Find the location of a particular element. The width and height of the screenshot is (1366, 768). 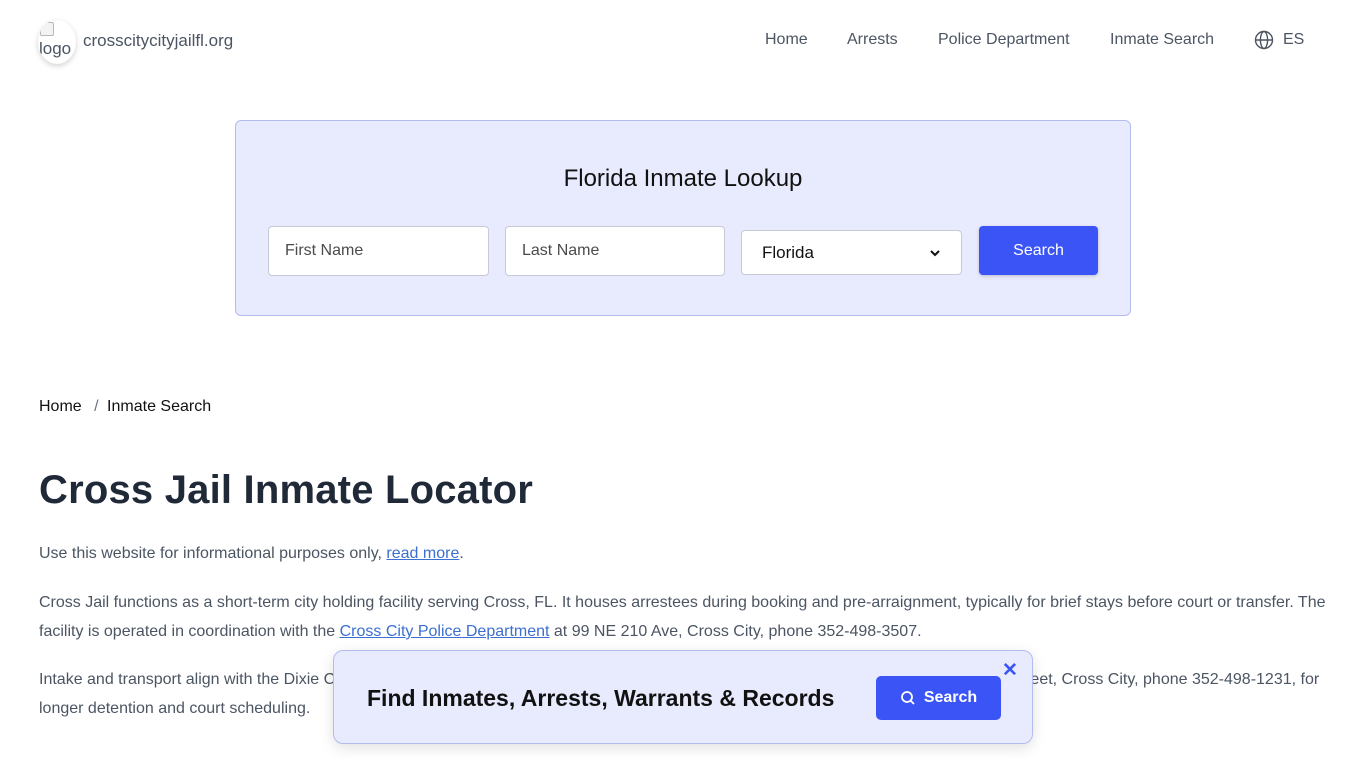

breadcrumb: Home / Inmate Search is located at coordinates (125, 407).